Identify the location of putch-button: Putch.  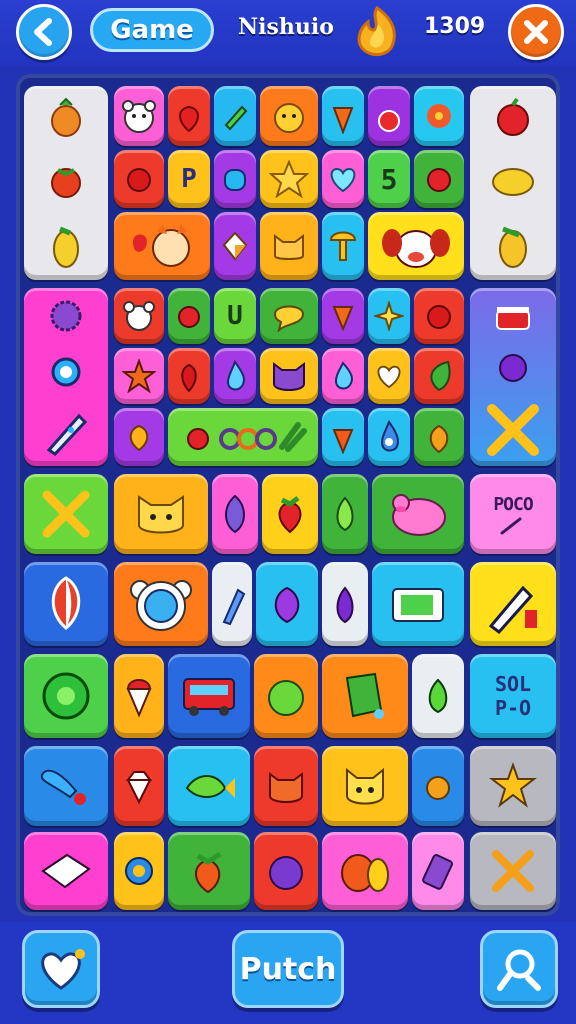
(288, 969).